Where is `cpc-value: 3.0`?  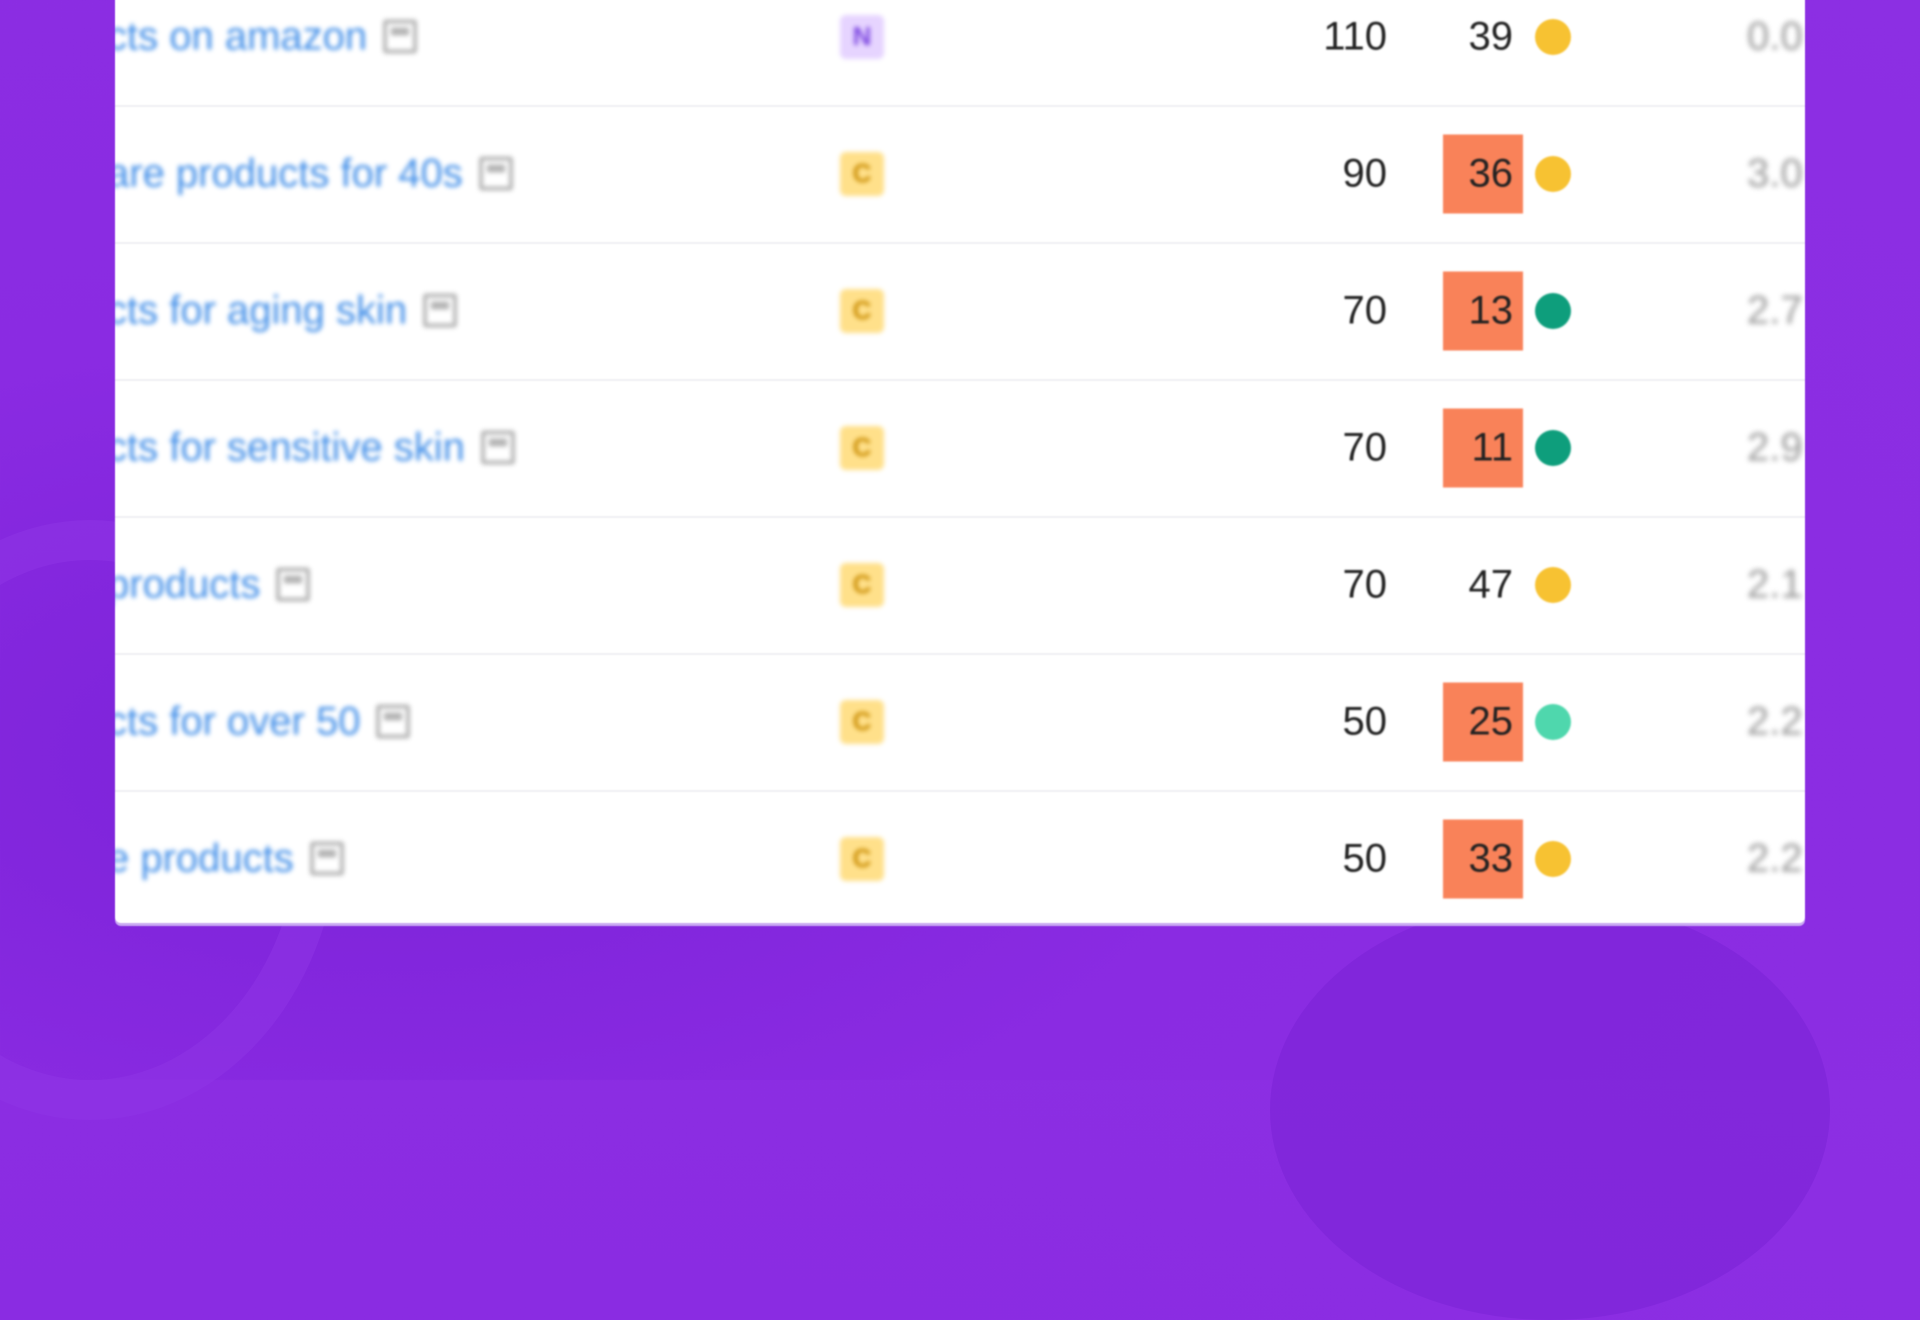 cpc-value: 3.0 is located at coordinates (1775, 173).